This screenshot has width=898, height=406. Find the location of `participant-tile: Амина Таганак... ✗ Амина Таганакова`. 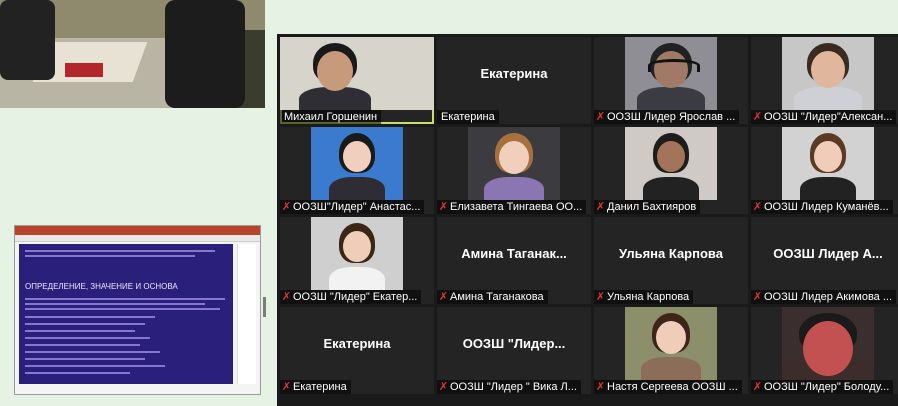

participant-tile: Амина Таганак... ✗ Амина Таганакова is located at coordinates (514, 260).